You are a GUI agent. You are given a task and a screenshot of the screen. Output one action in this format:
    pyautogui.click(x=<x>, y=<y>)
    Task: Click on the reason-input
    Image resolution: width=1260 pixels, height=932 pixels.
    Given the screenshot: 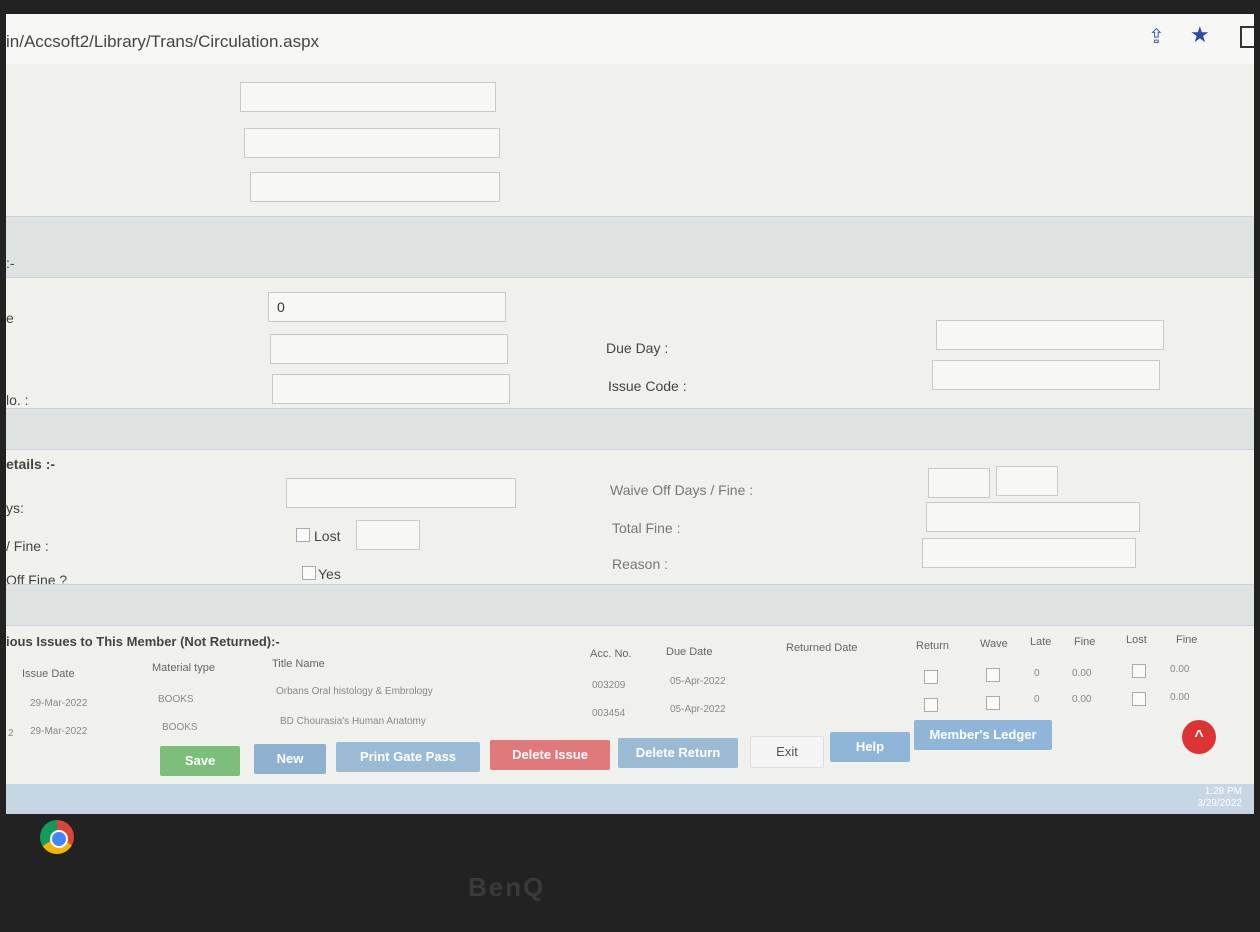 What is the action you would take?
    pyautogui.click(x=1029, y=553)
    